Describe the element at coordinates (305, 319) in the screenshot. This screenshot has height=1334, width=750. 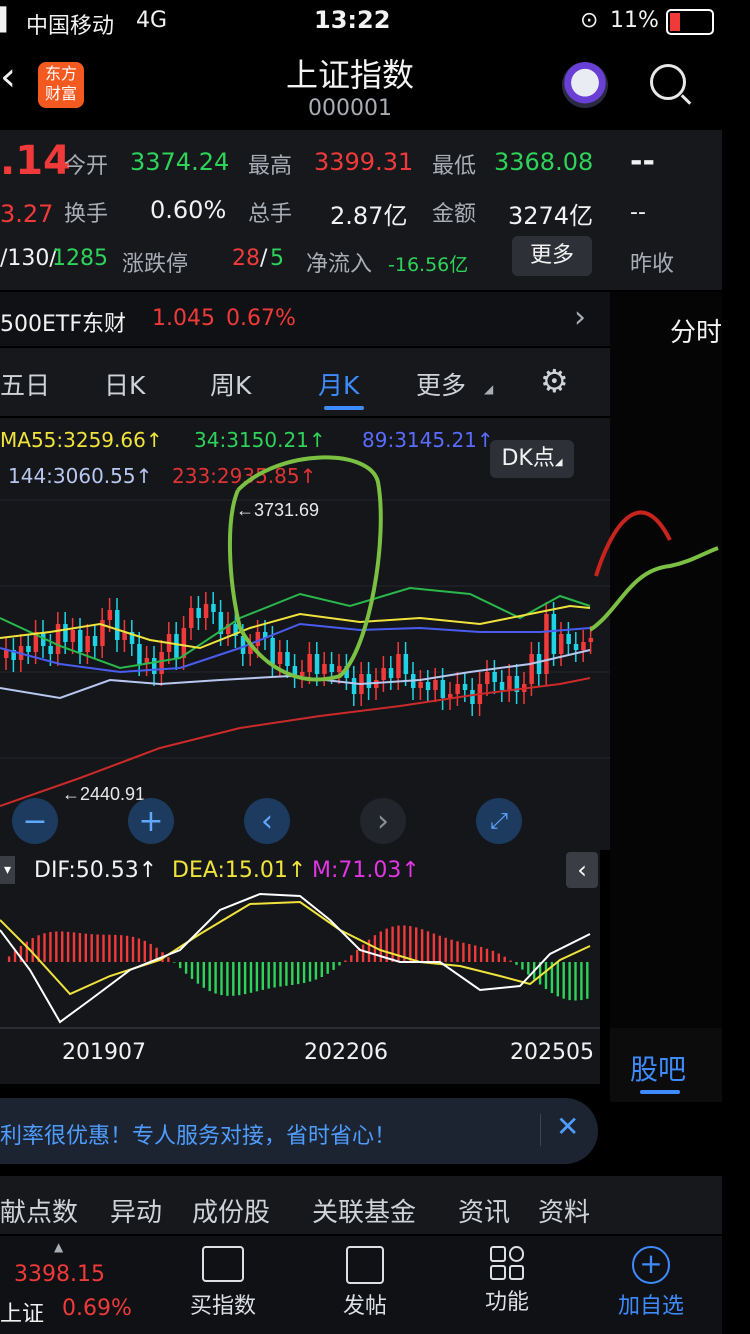
I see `related-etf-row: 500ETF东财 1.045 0.67% ›` at that location.